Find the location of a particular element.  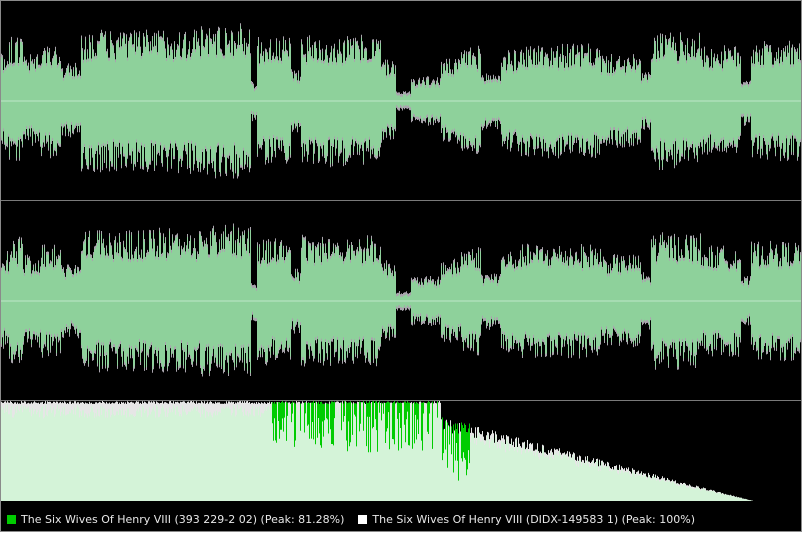

white-square-icon is located at coordinates (363, 519).